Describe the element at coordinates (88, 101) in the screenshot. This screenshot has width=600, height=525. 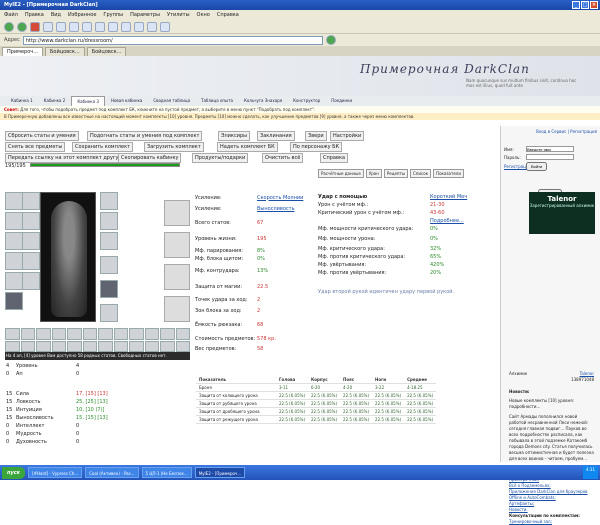
I see `tab-cabin-3: Кабинка 3` at that location.